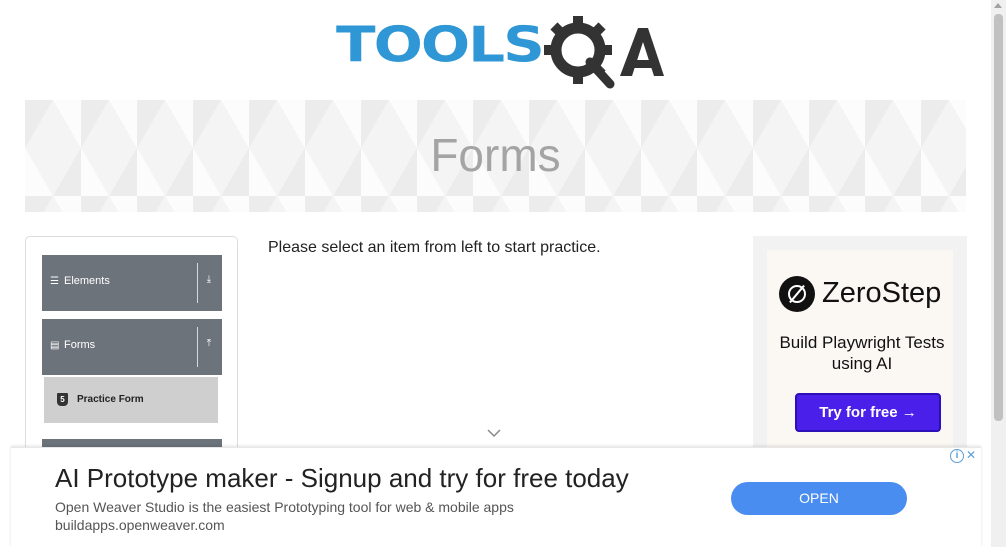  Describe the element at coordinates (882, 293) in the screenshot. I see `side-ad-brand: ZeroStep` at that location.